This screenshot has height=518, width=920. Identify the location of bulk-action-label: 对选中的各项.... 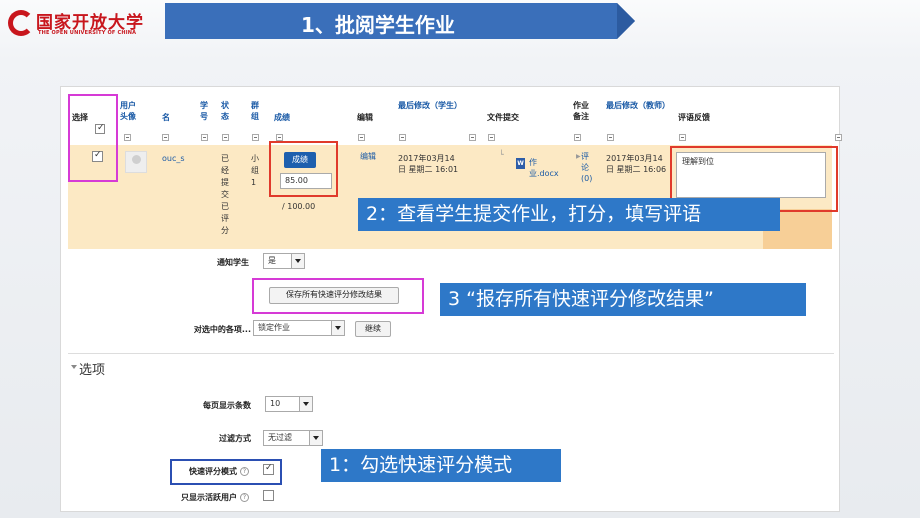
(222, 329).